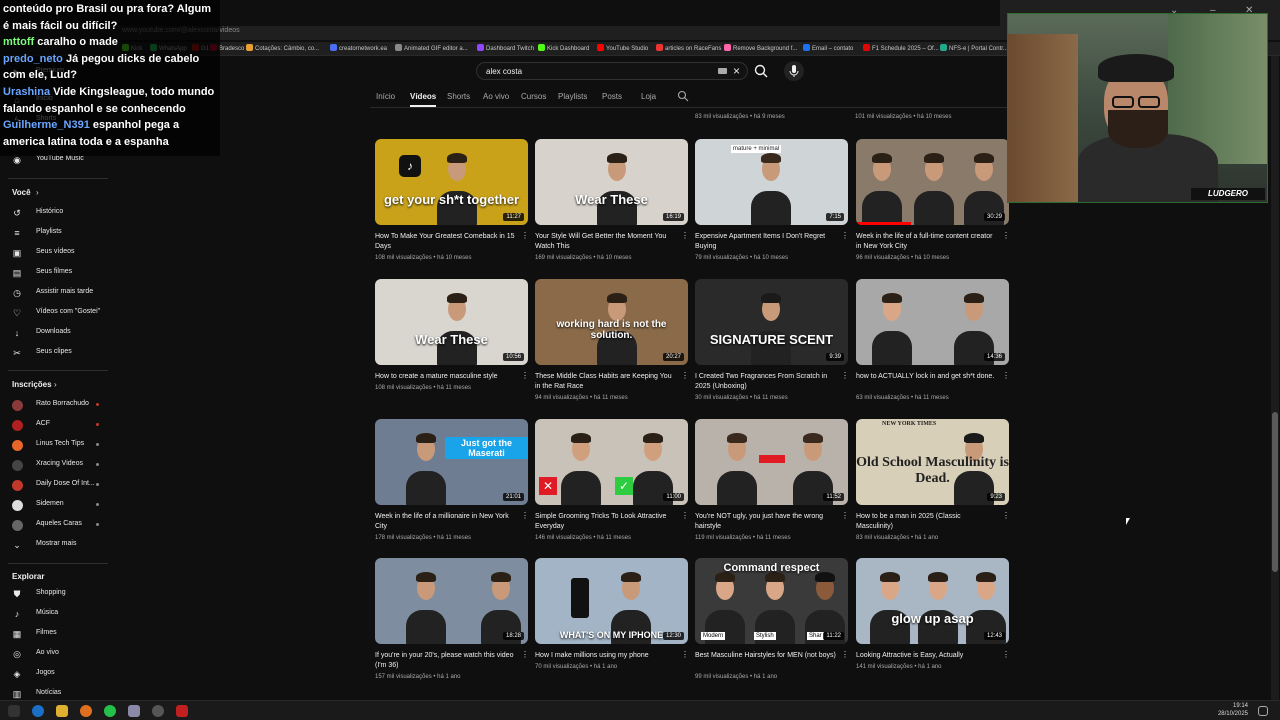 This screenshot has width=1280, height=720. Describe the element at coordinates (57, 233) in the screenshot. I see `sidebar-item: ≡ Playlists` at that location.